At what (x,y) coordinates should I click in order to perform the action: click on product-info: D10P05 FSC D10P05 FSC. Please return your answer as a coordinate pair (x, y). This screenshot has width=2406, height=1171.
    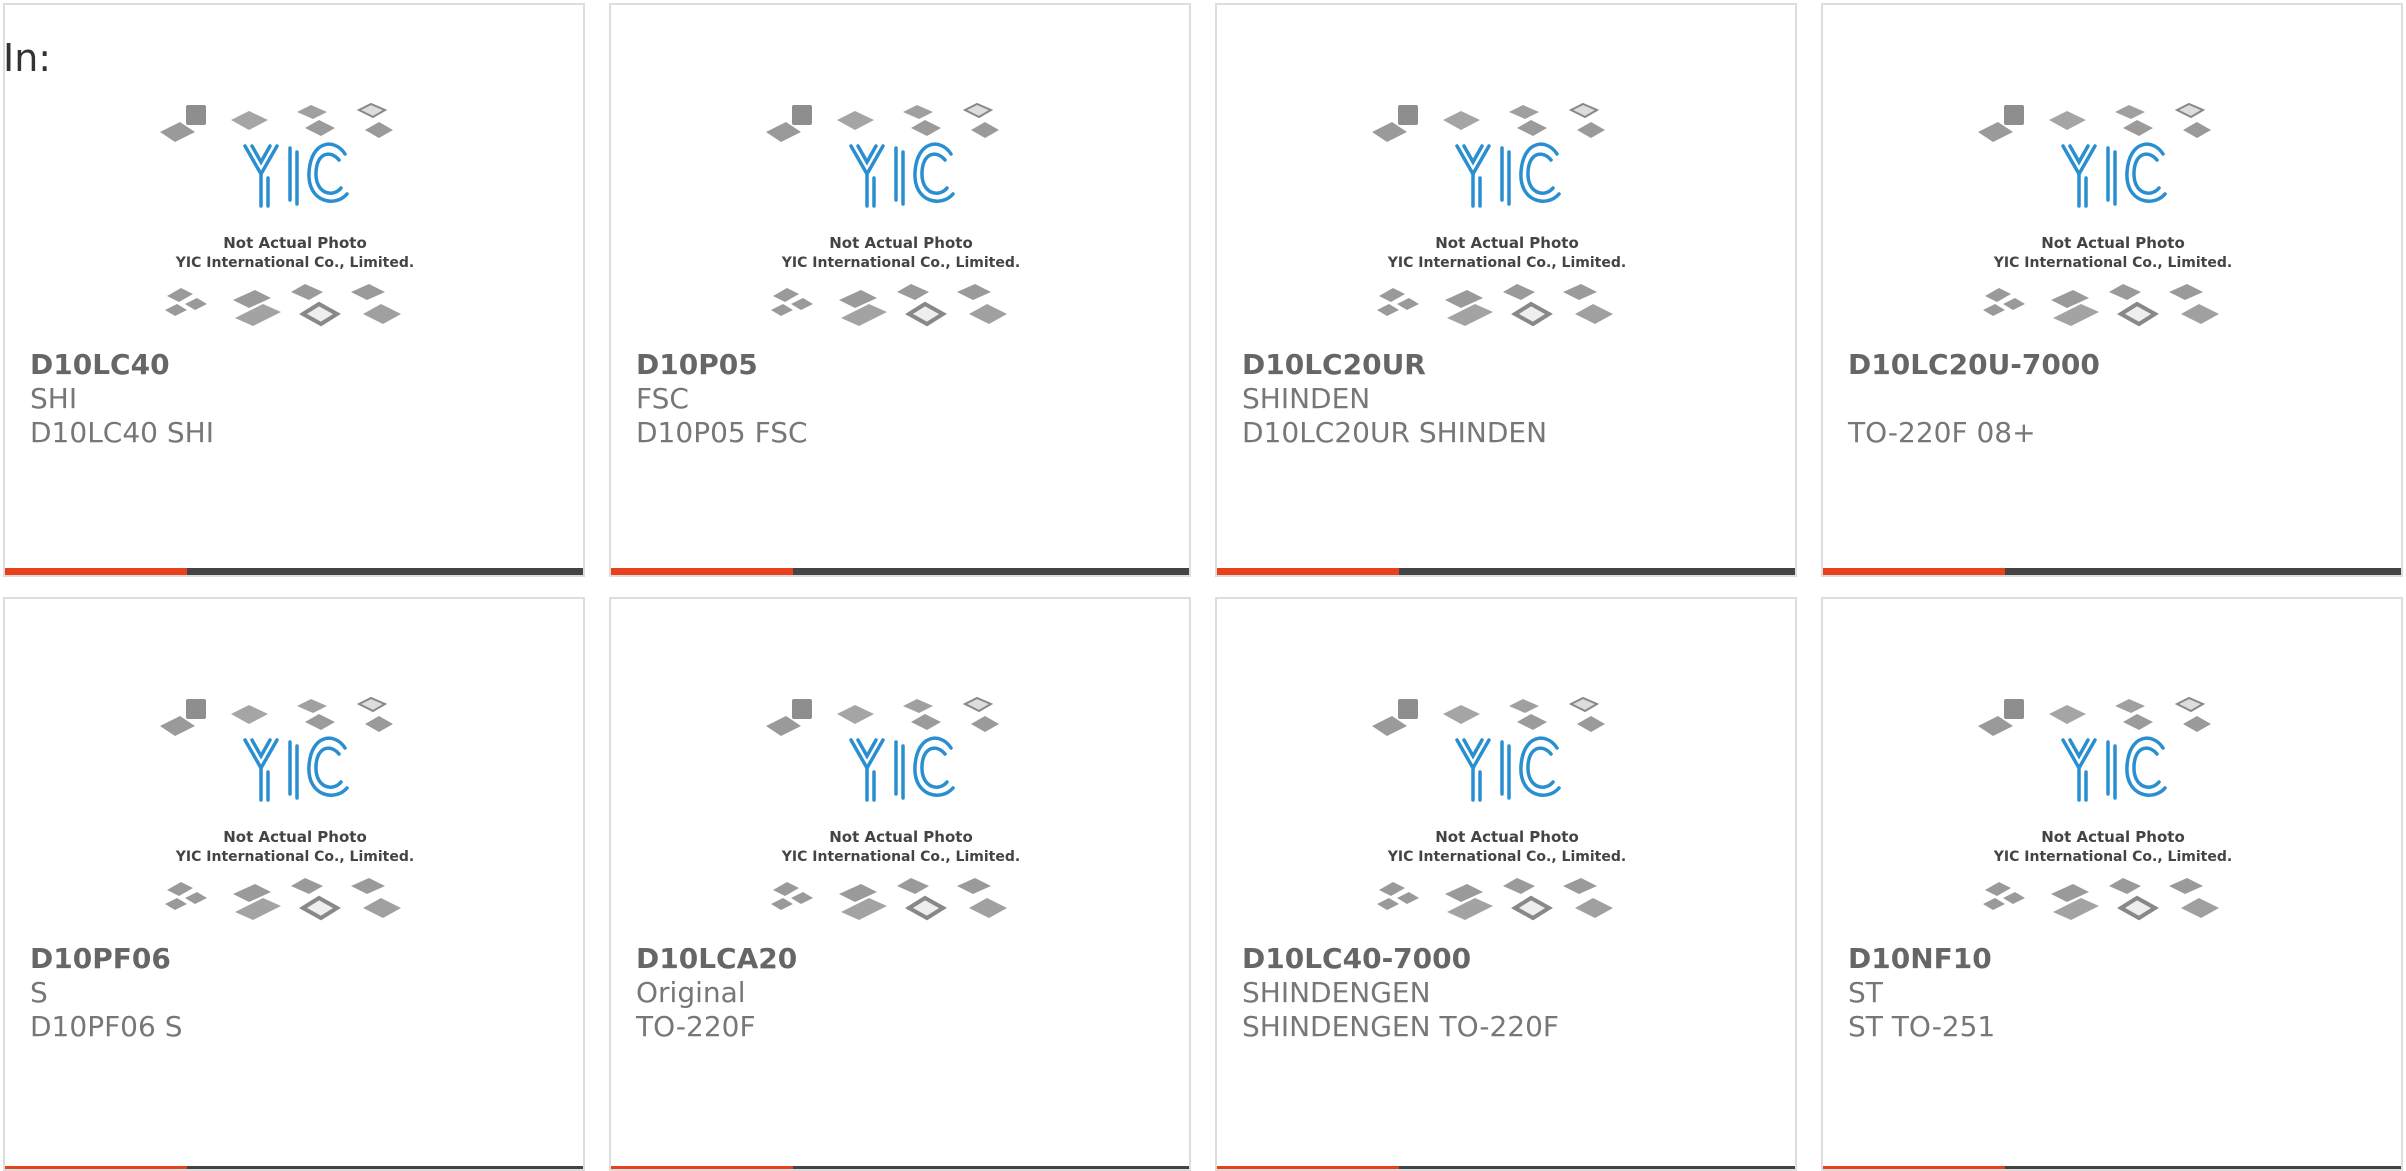
    Looking at the image, I should click on (902, 399).